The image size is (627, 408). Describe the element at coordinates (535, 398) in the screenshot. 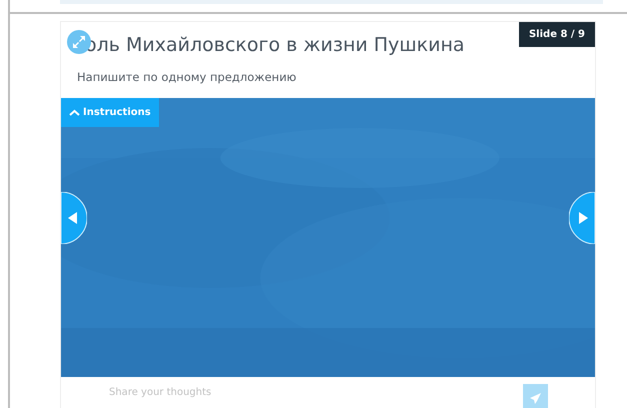

I see `send-icon` at that location.